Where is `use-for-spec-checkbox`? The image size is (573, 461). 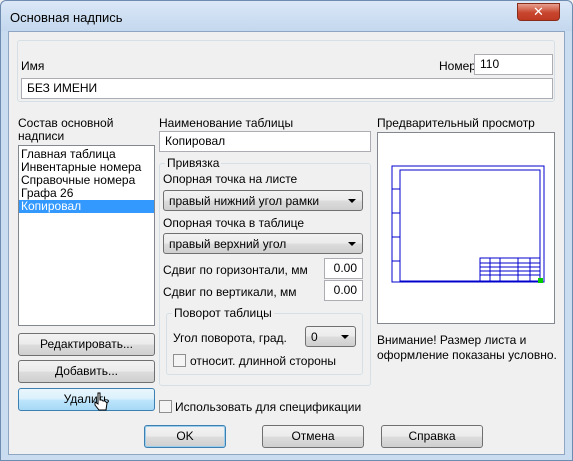 use-for-spec-checkbox is located at coordinates (165, 406).